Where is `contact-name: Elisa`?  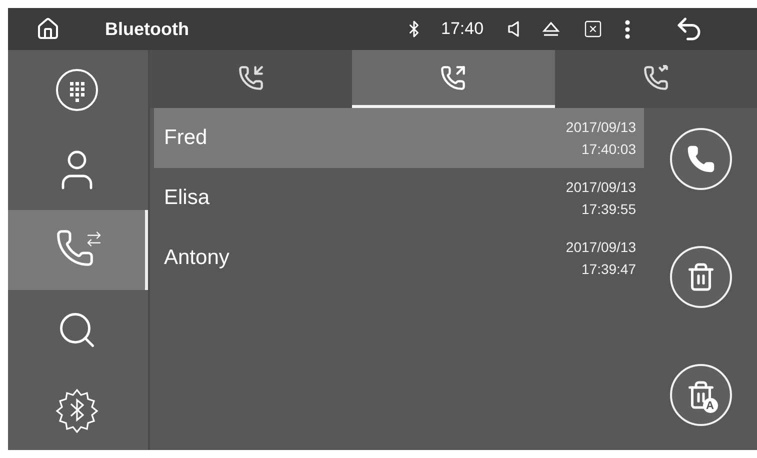
contact-name: Elisa is located at coordinates (187, 198).